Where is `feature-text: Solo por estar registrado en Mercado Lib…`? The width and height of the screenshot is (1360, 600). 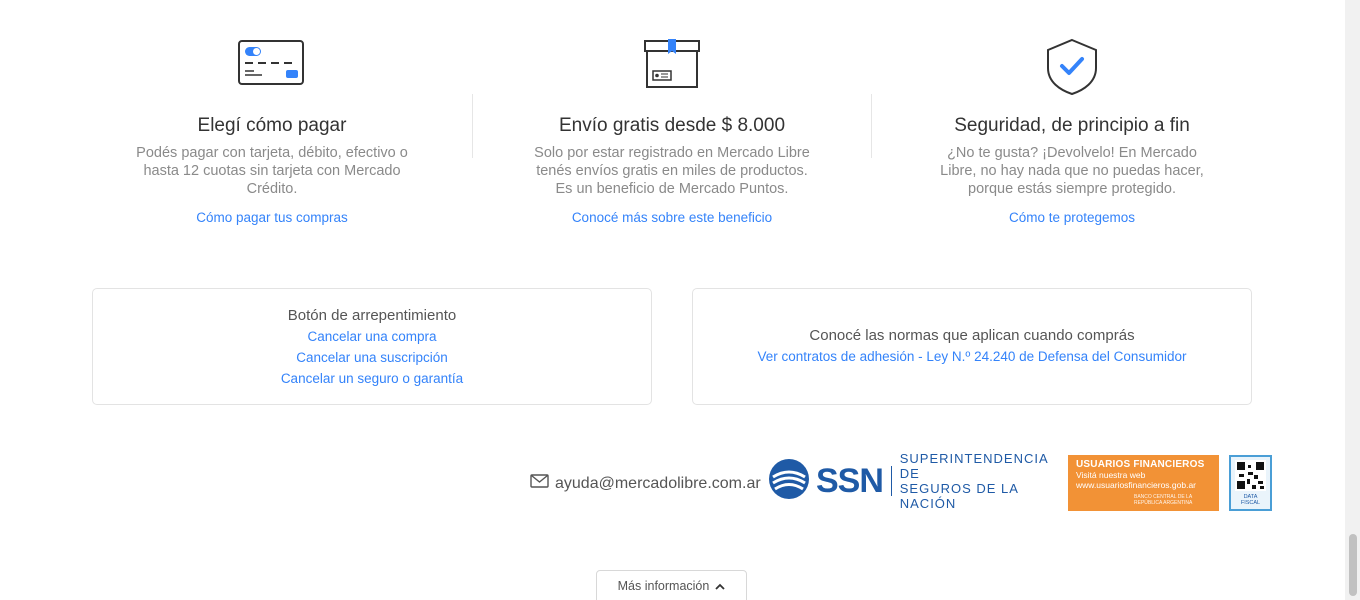 feature-text: Solo por estar registrado en Mercado Lib… is located at coordinates (672, 171).